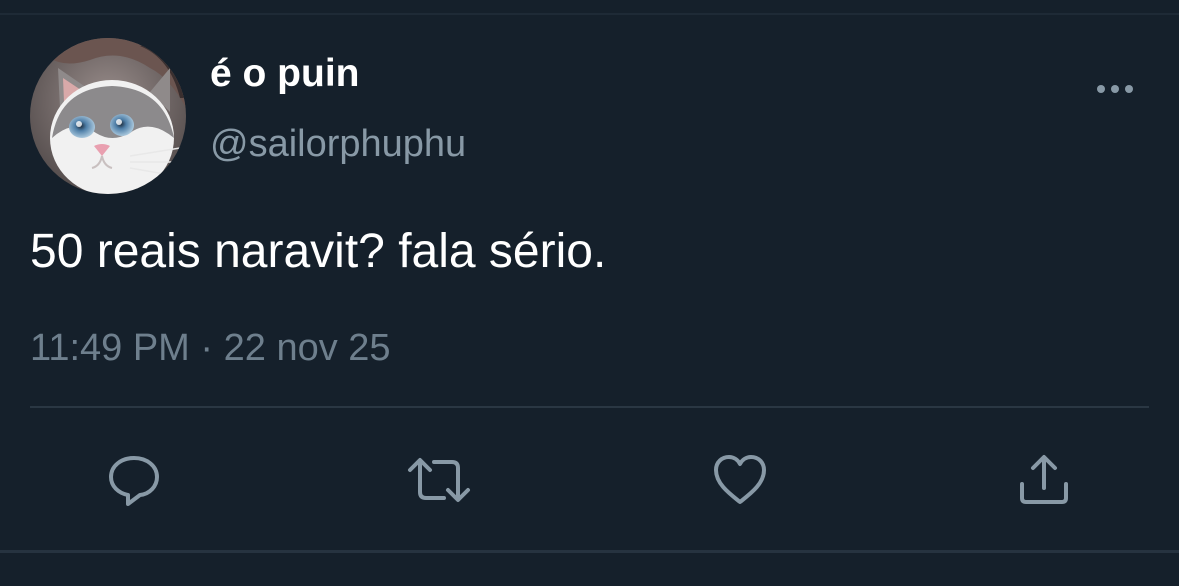  Describe the element at coordinates (307, 348) in the screenshot. I see `tweet-date: 22 nov 25` at that location.